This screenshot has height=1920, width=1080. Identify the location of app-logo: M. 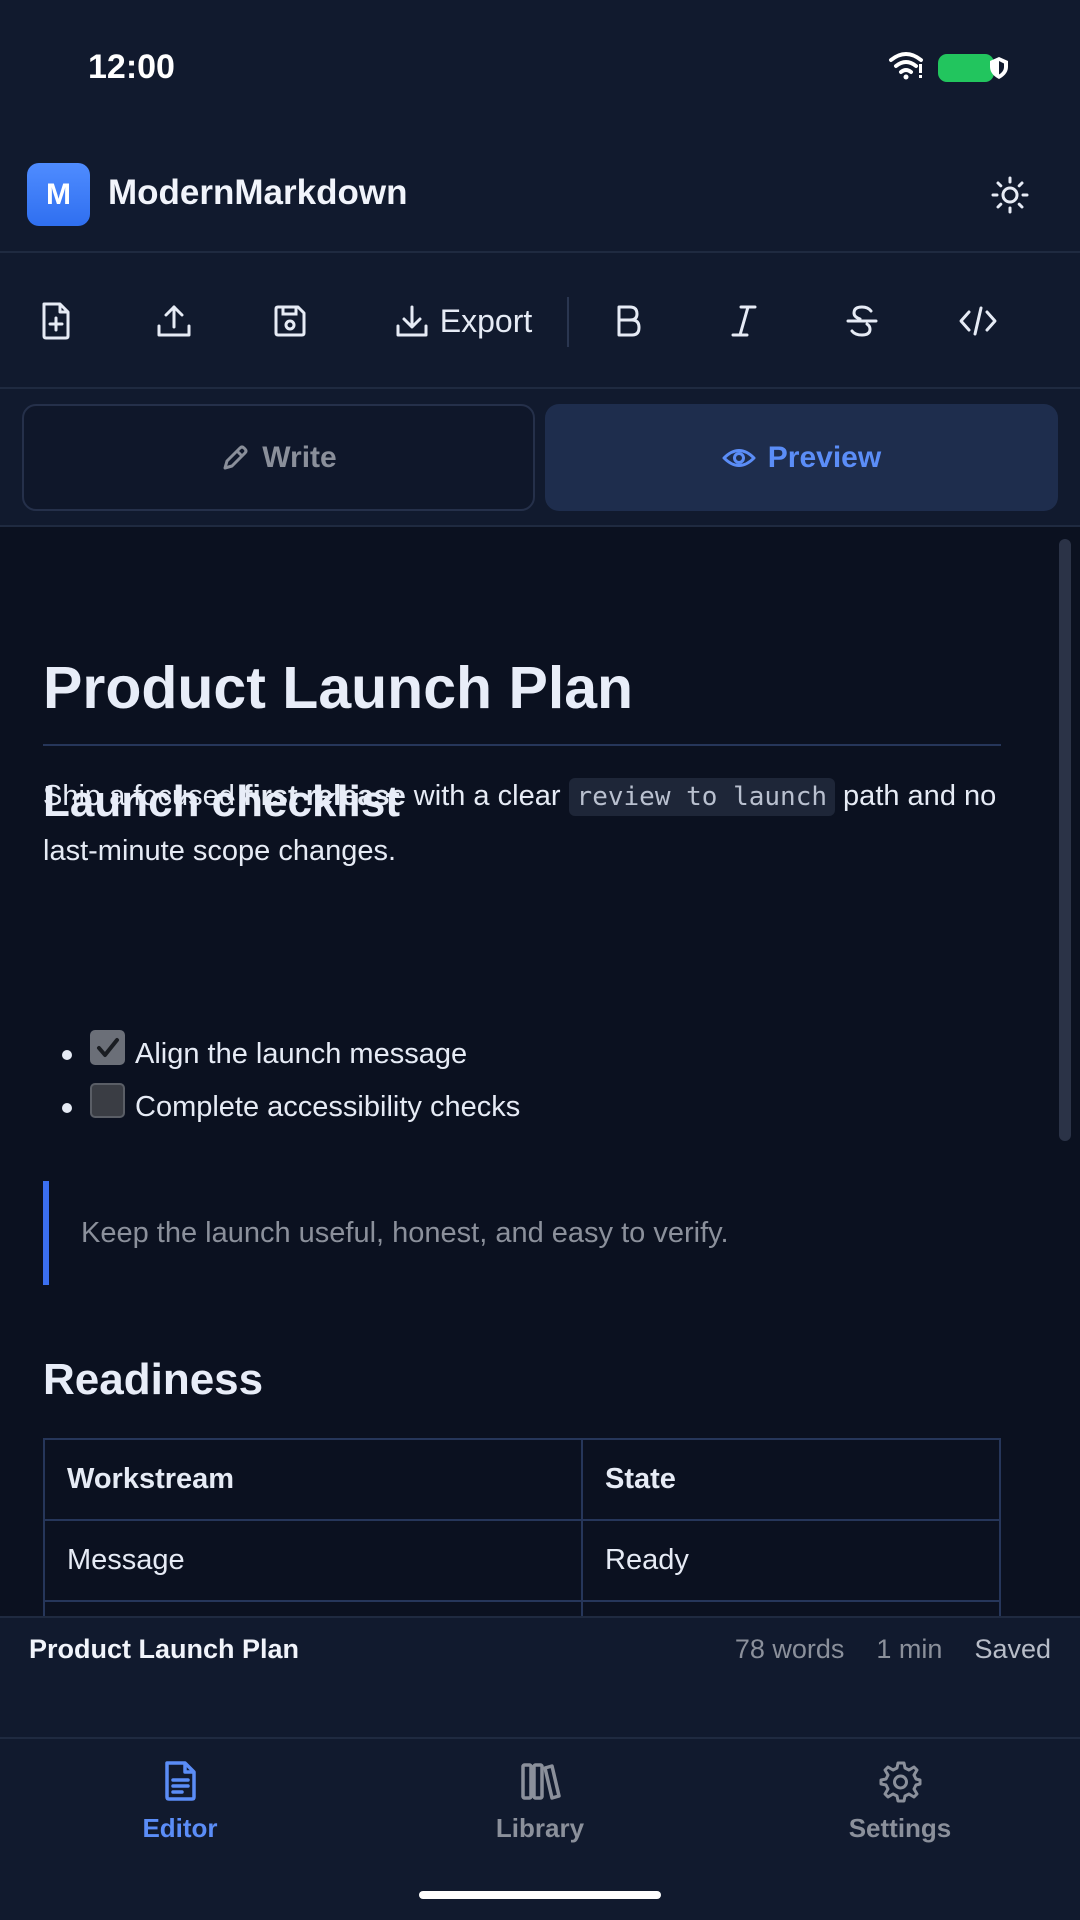
(58, 194).